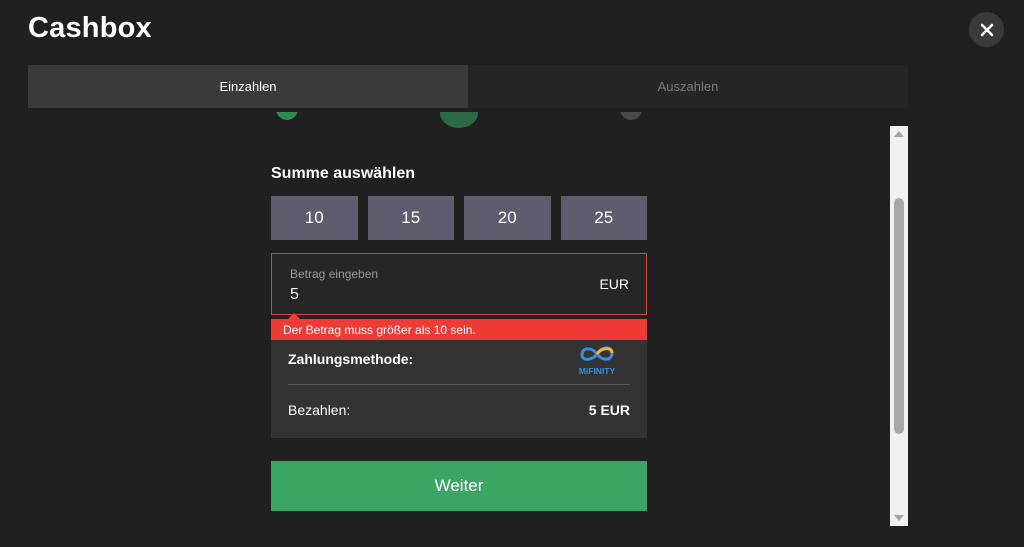 This screenshot has height=547, width=1024. I want to click on scroll-down-icon, so click(899, 518).